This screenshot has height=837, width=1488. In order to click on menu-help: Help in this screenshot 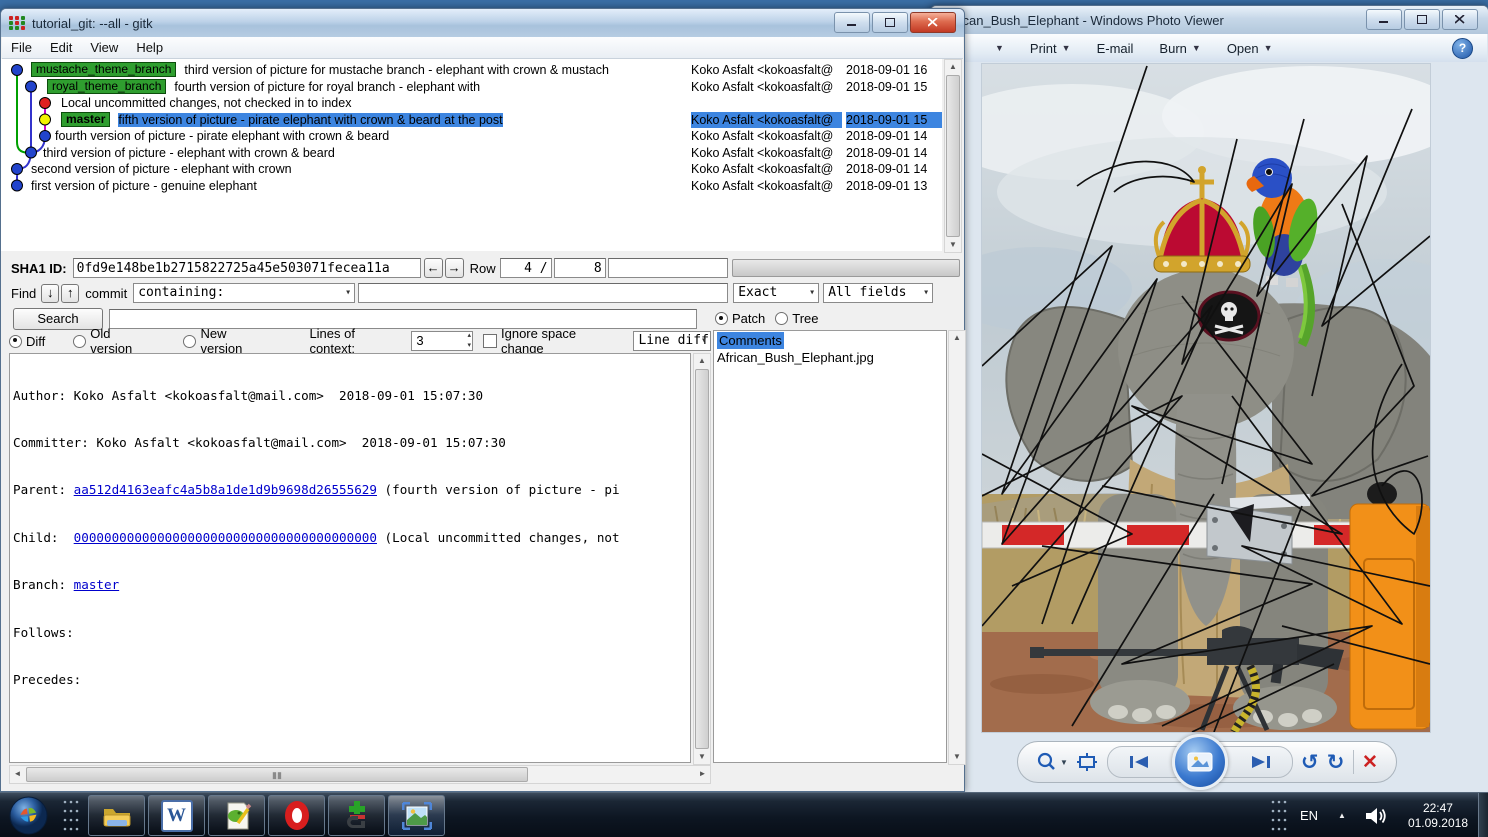, I will do `click(149, 47)`.